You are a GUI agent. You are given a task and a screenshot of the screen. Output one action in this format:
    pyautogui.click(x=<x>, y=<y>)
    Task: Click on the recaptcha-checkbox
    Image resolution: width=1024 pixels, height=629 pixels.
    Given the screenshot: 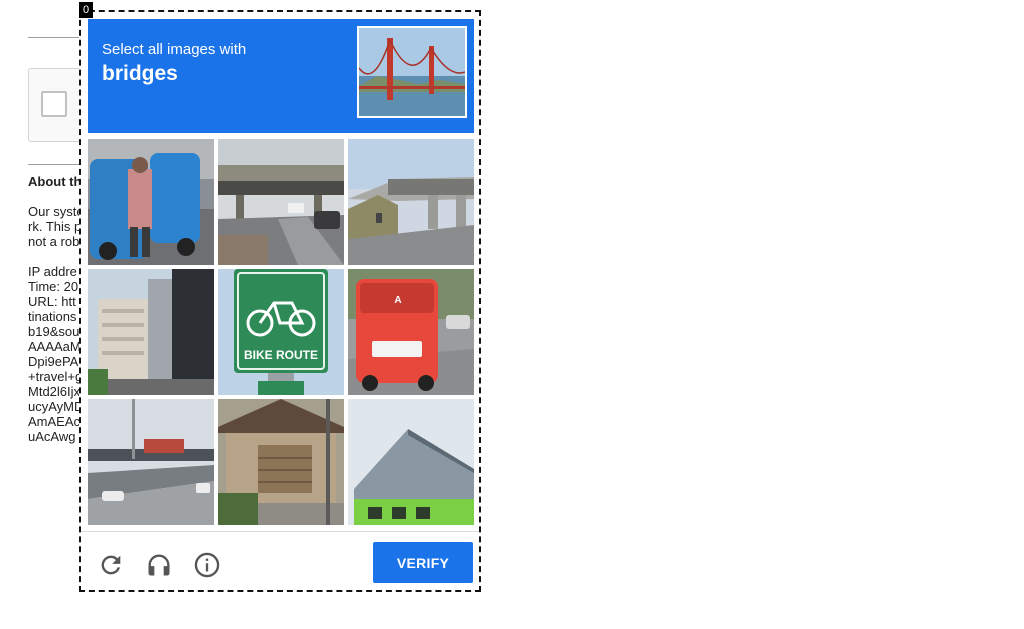 What is the action you would take?
    pyautogui.click(x=54, y=104)
    